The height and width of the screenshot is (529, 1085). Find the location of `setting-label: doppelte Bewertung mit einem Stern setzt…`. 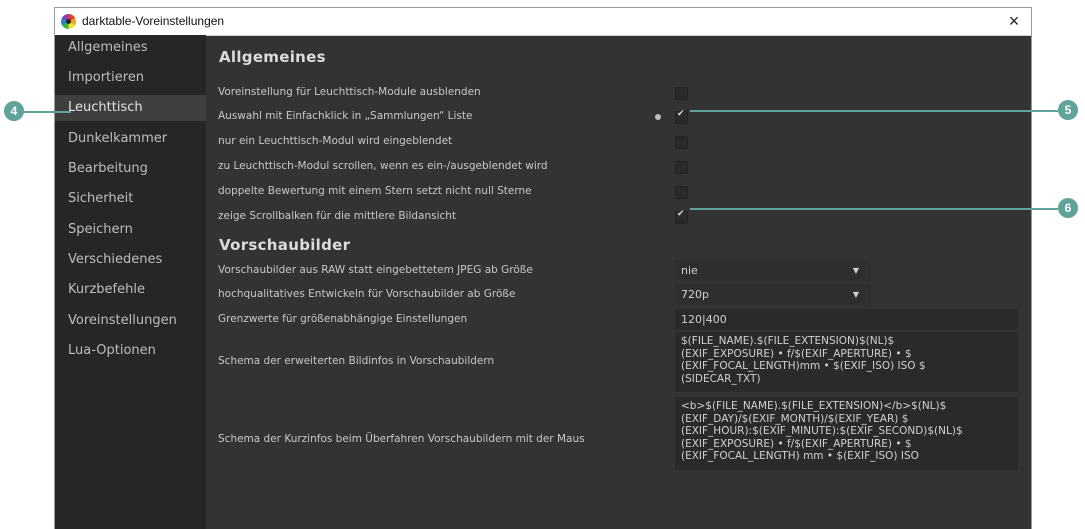

setting-label: doppelte Bewertung mit einem Stern setzt… is located at coordinates (375, 191).